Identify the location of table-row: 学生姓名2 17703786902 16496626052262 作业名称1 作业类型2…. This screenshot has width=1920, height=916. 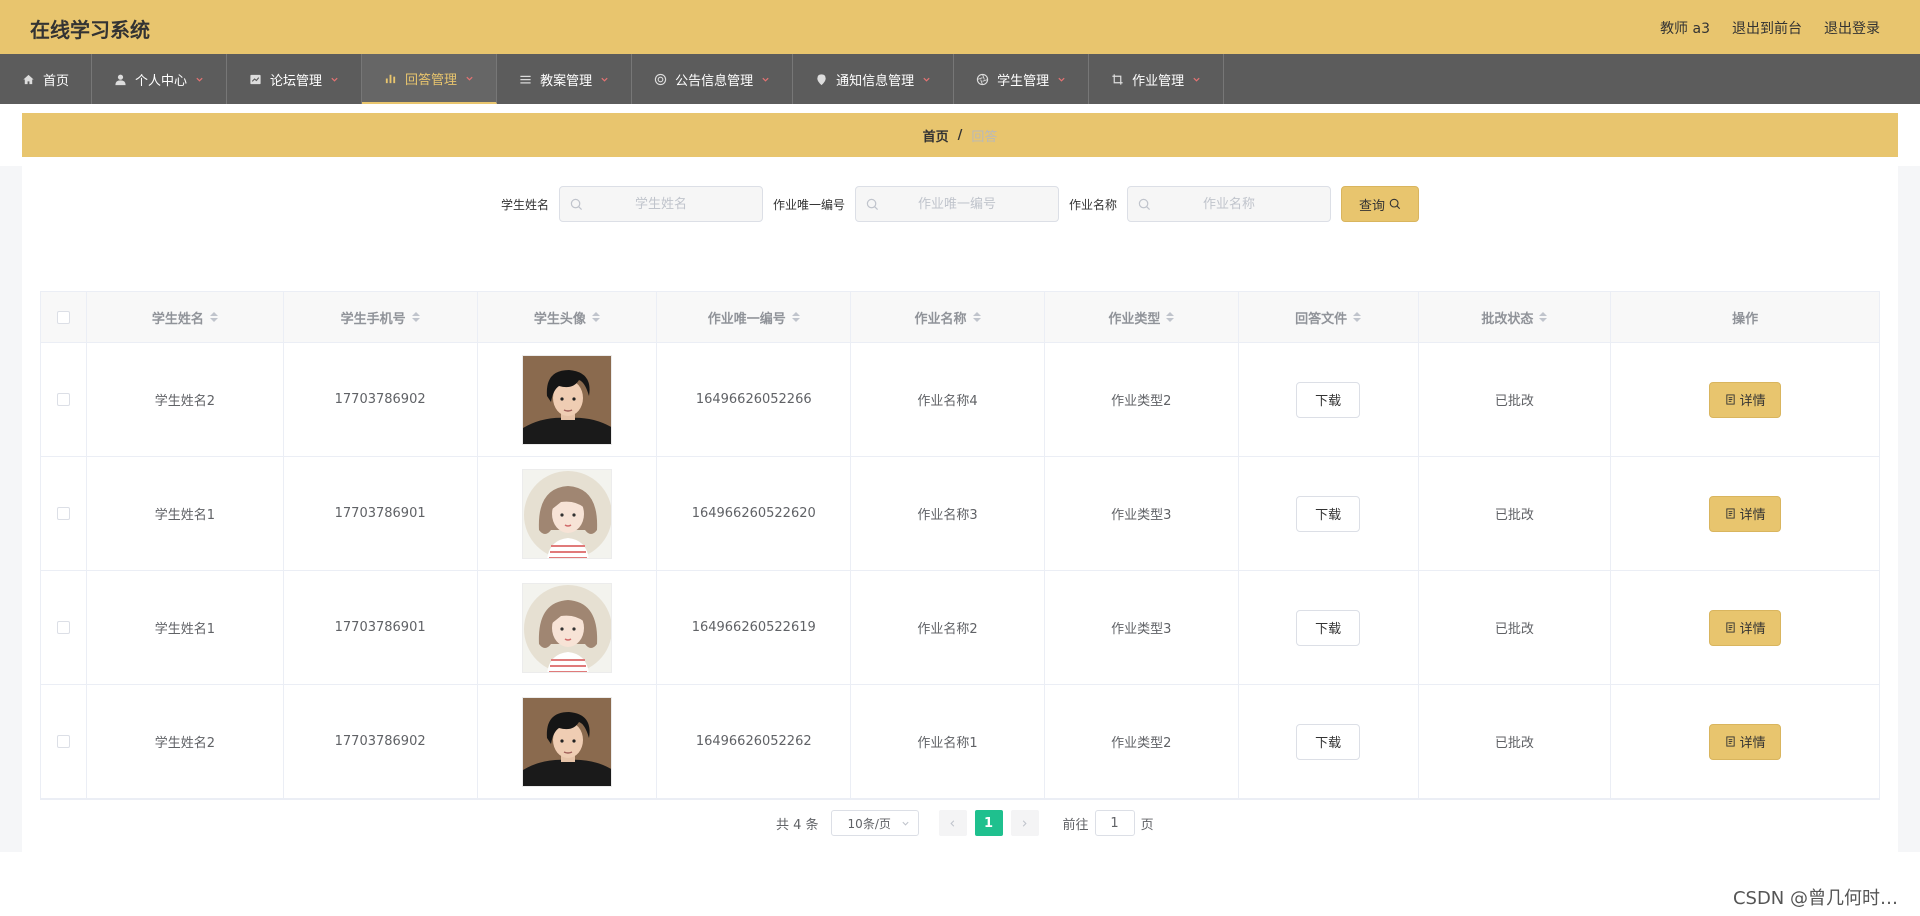
(960, 742).